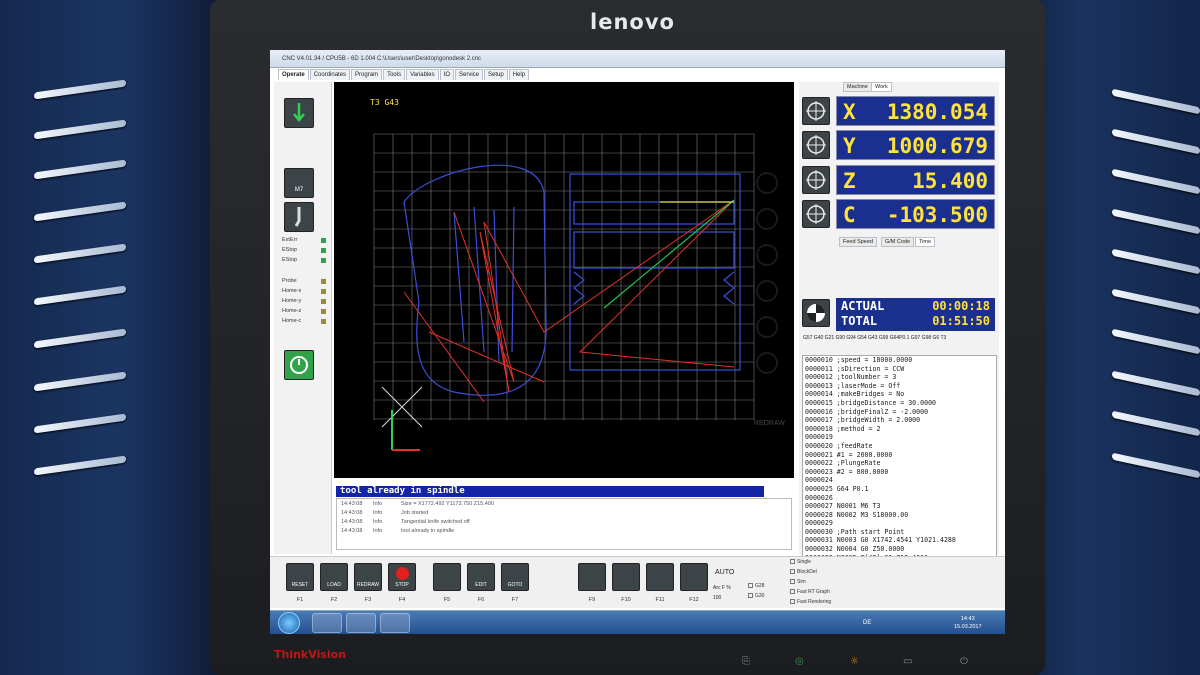 This screenshot has width=1200, height=675. I want to click on blockdel-checkbox: BlockDel, so click(803, 572).